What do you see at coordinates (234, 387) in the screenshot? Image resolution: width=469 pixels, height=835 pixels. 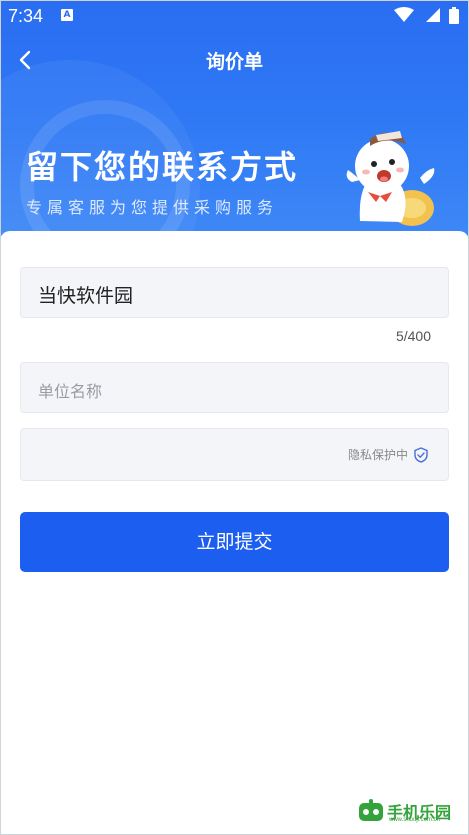 I see `unit-name-input: 单位名称` at bounding box center [234, 387].